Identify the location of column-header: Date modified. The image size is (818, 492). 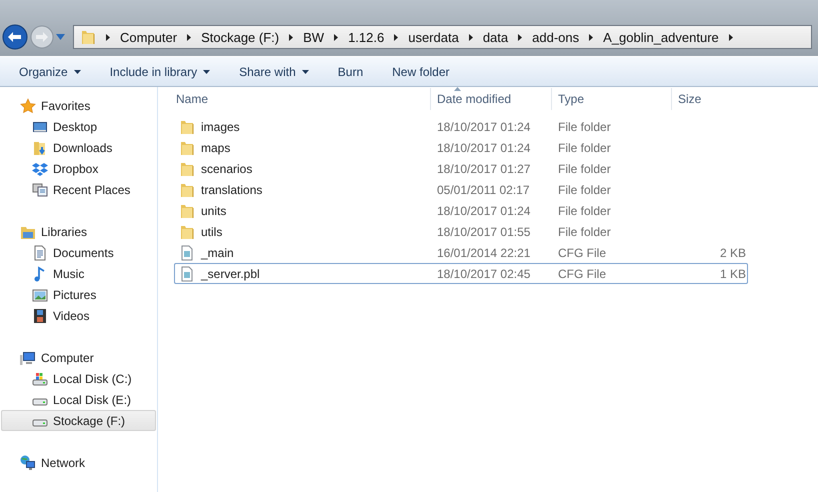
(490, 99).